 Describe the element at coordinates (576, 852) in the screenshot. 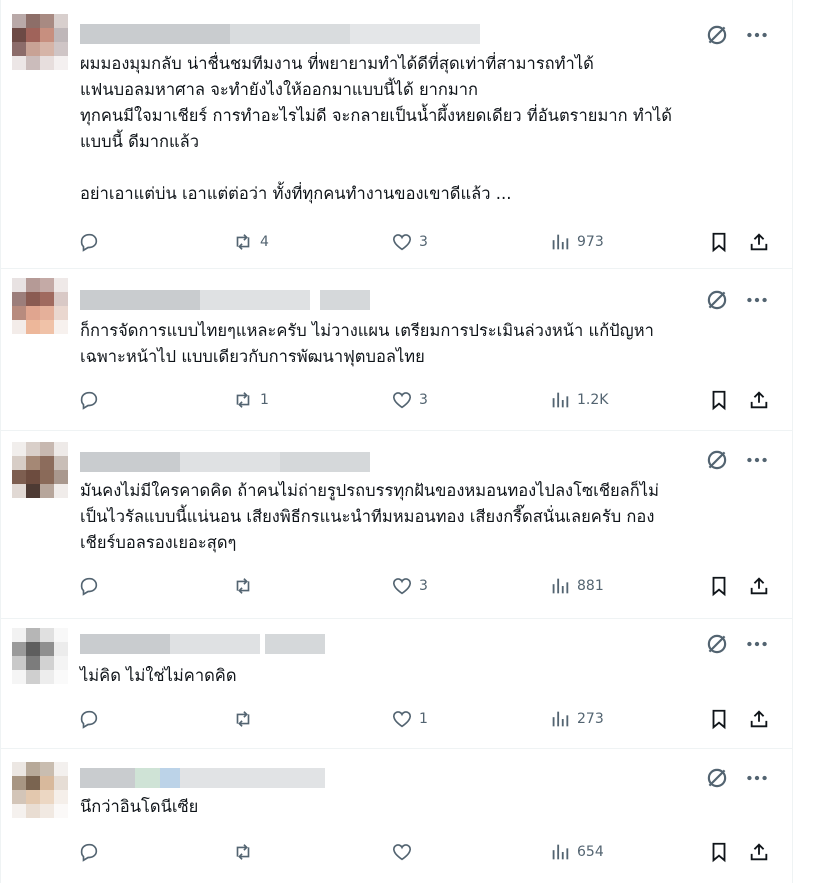

I see `views-button: 654` at that location.